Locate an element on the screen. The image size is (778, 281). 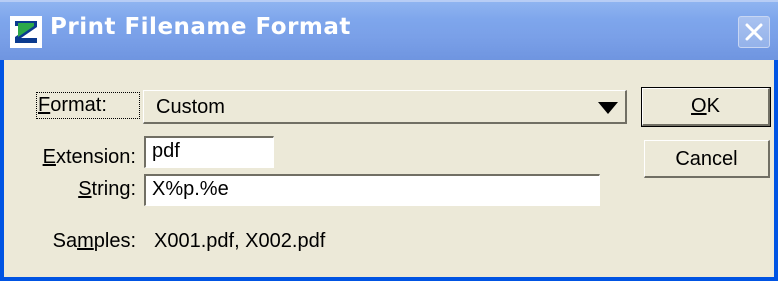
window-title: Print Filename Format is located at coordinates (200, 27).